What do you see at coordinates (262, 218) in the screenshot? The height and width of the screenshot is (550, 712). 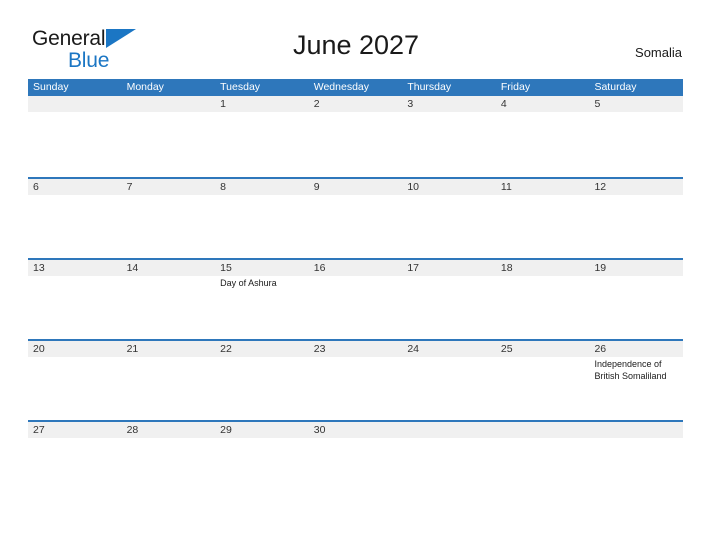 I see `calendar-day-cell: 8` at bounding box center [262, 218].